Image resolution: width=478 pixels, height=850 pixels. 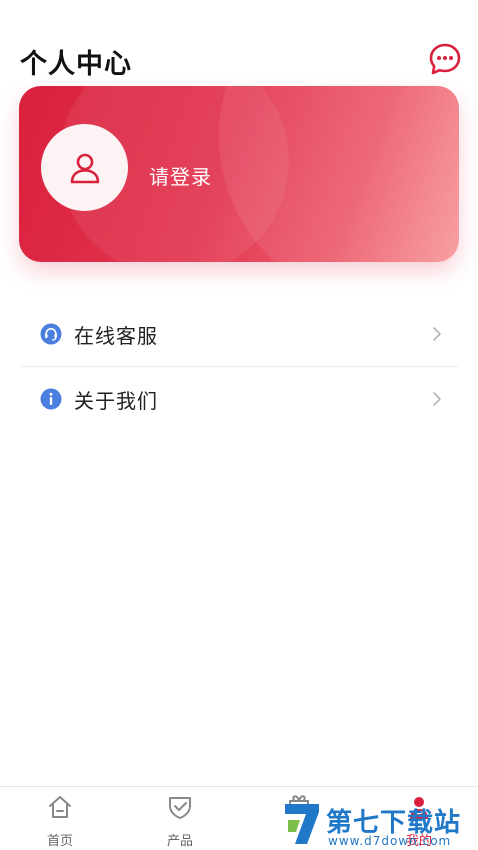 What do you see at coordinates (380, 824) in the screenshot?
I see `watermark: 第七下载站 www.d7down.com` at bounding box center [380, 824].